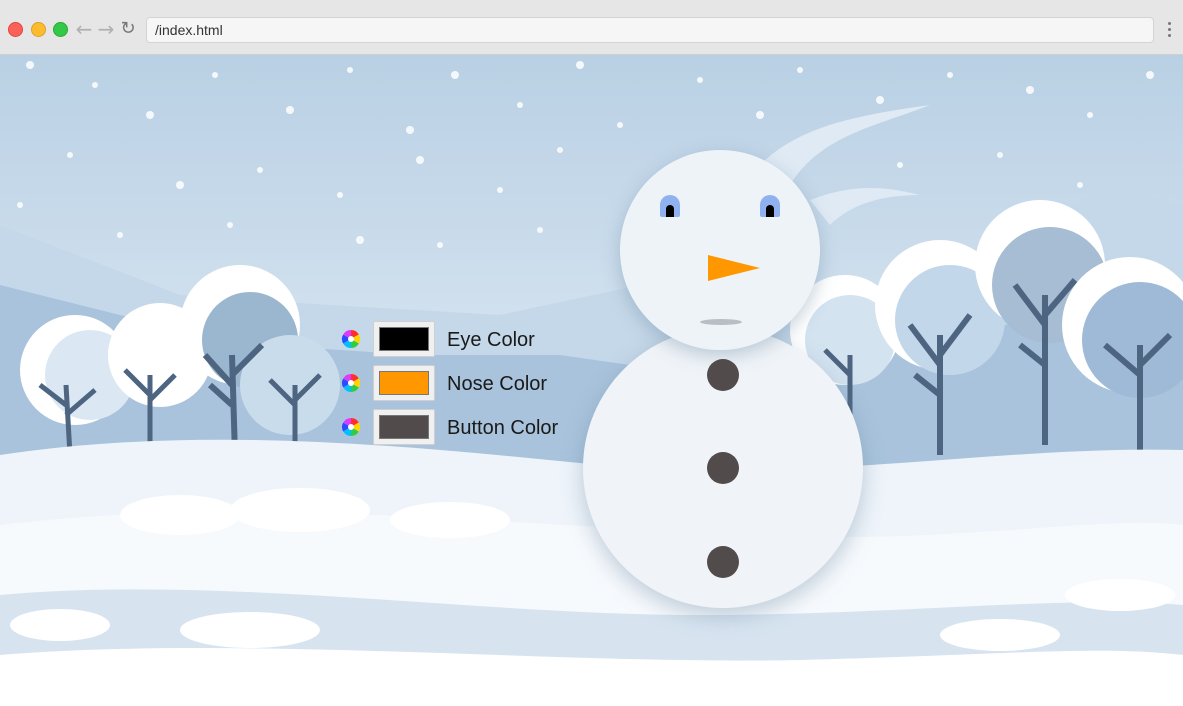 The height and width of the screenshot is (706, 1183). I want to click on kebab-menu-icon, so click(1169, 30).